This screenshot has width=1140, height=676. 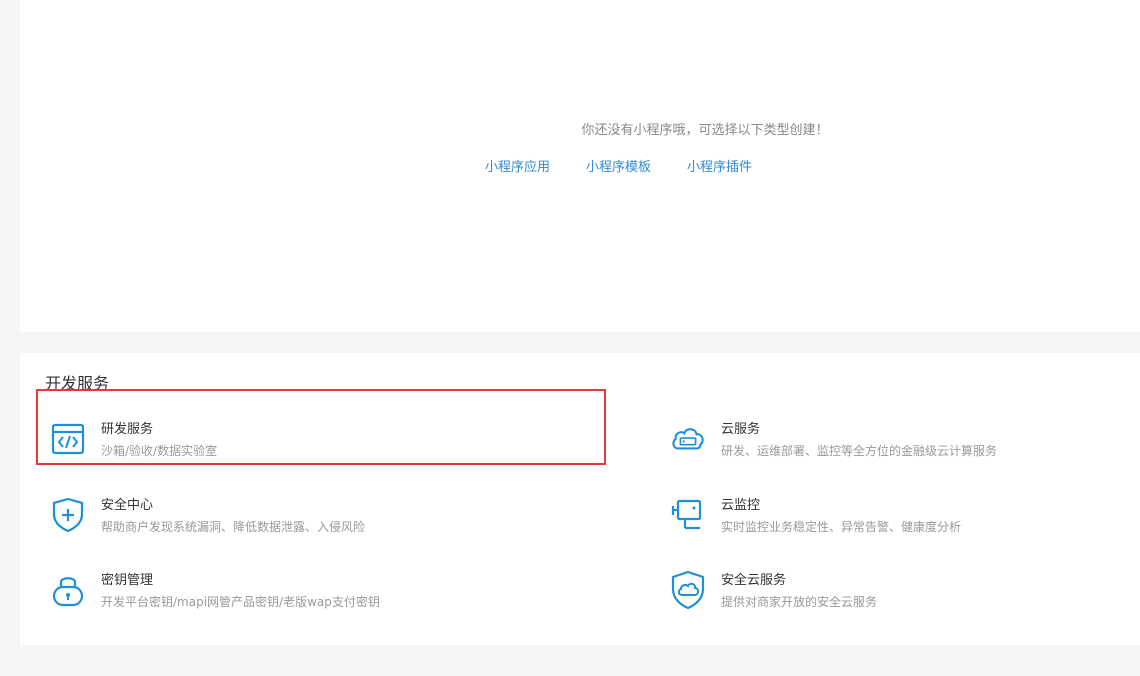 What do you see at coordinates (741, 505) in the screenshot?
I see `service-name: 云监控` at bounding box center [741, 505].